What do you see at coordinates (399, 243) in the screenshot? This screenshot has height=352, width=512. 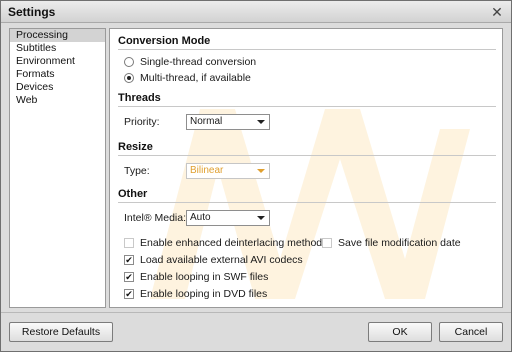 I see `save-date-label: Save file modification date` at bounding box center [399, 243].